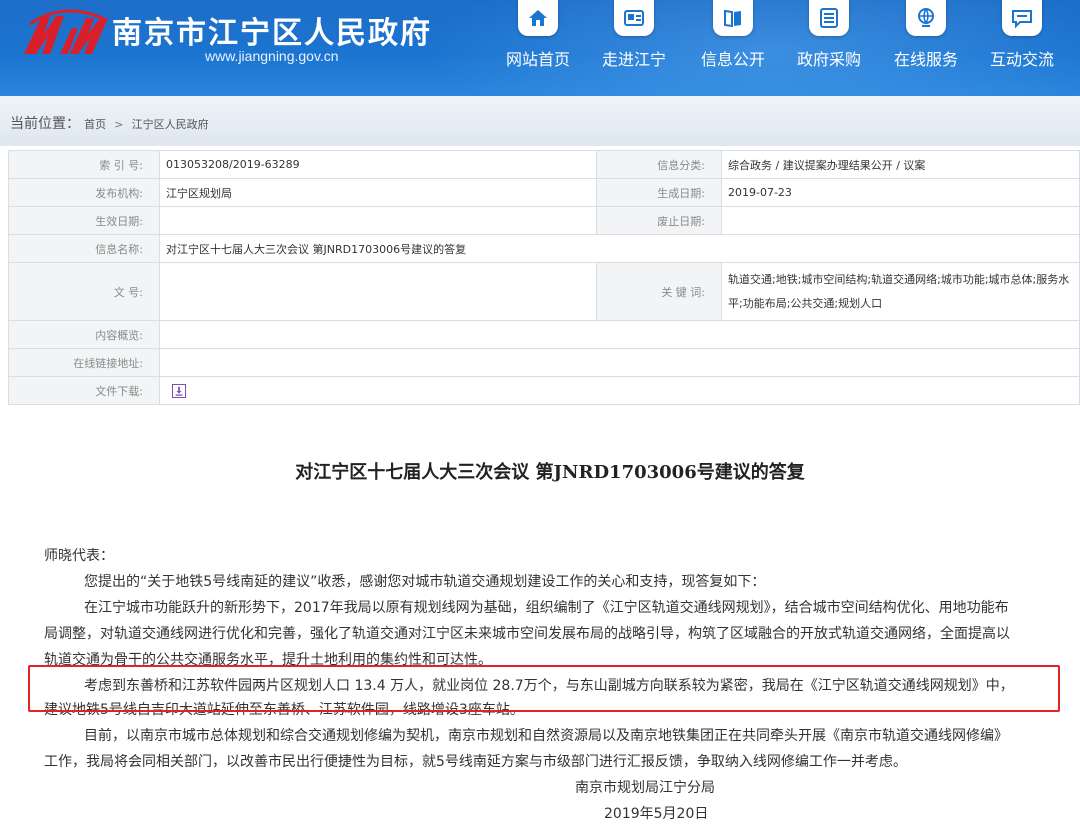 The image size is (1080, 833). What do you see at coordinates (84, 362) in the screenshot?
I see `online-link-label: 在线链接地址:` at bounding box center [84, 362].